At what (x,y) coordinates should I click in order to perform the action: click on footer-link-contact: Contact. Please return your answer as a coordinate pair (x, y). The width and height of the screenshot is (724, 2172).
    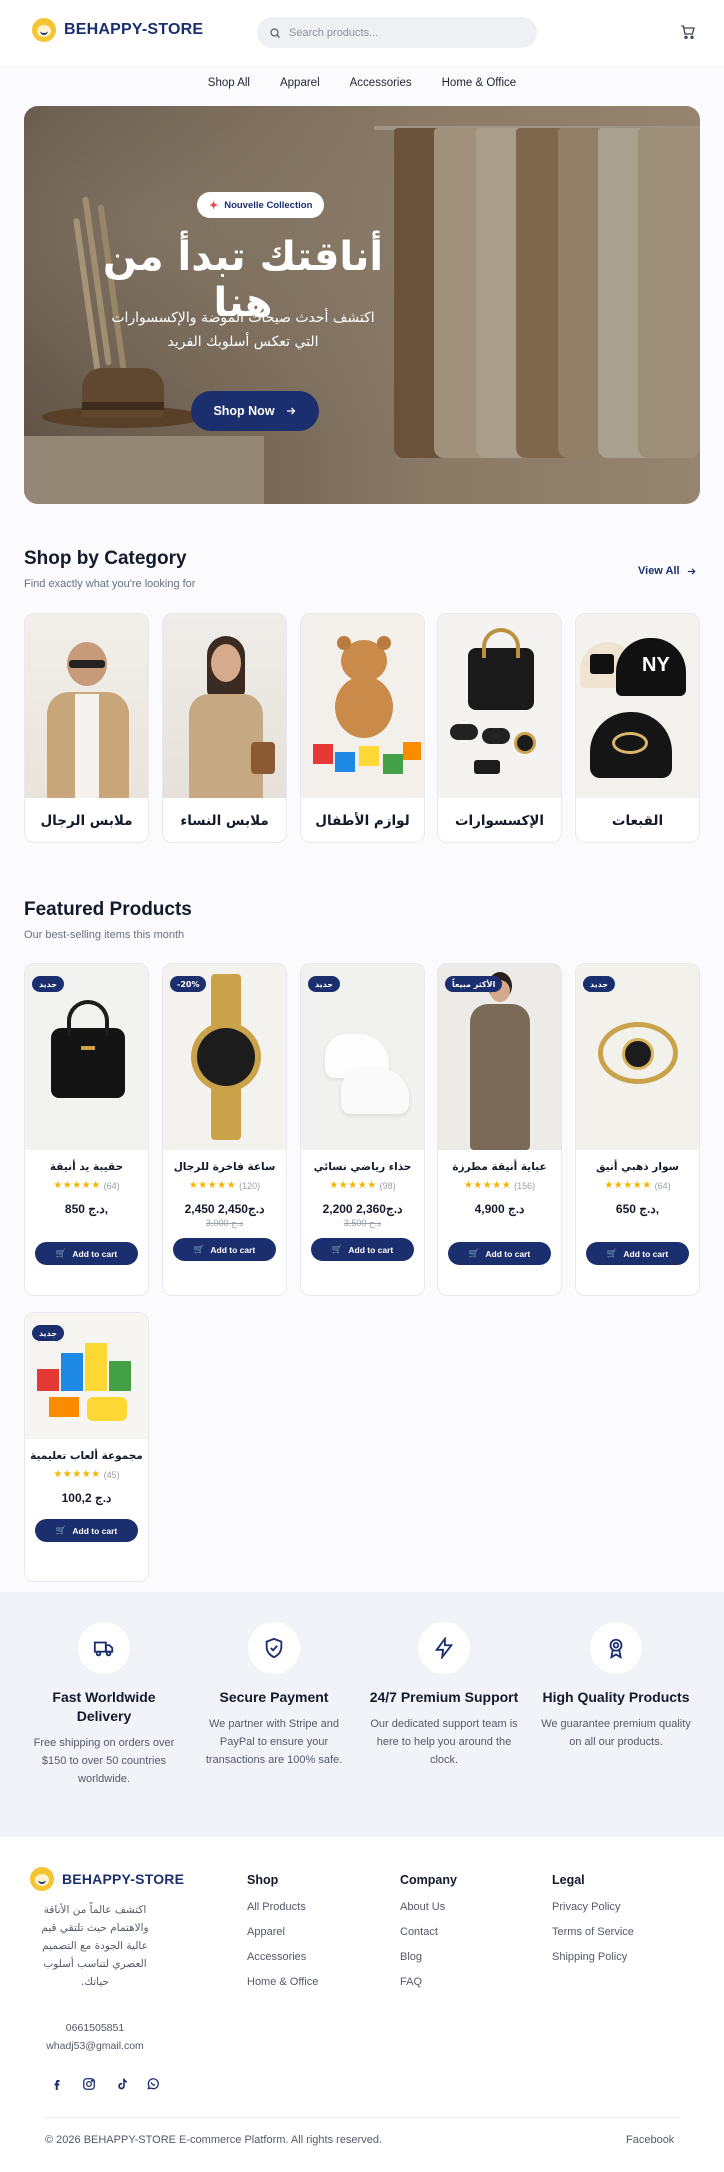
    Looking at the image, I should click on (428, 1932).